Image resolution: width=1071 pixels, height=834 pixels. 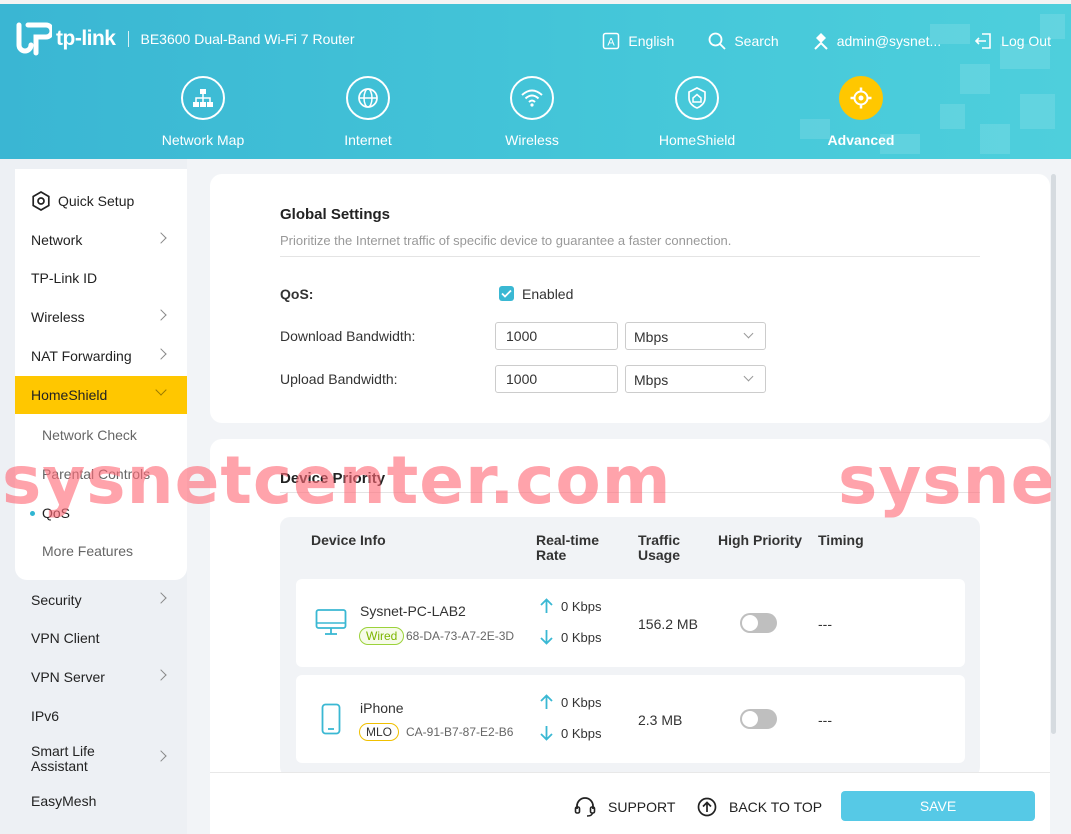 I want to click on support-link: SUPPORT, so click(x=624, y=807).